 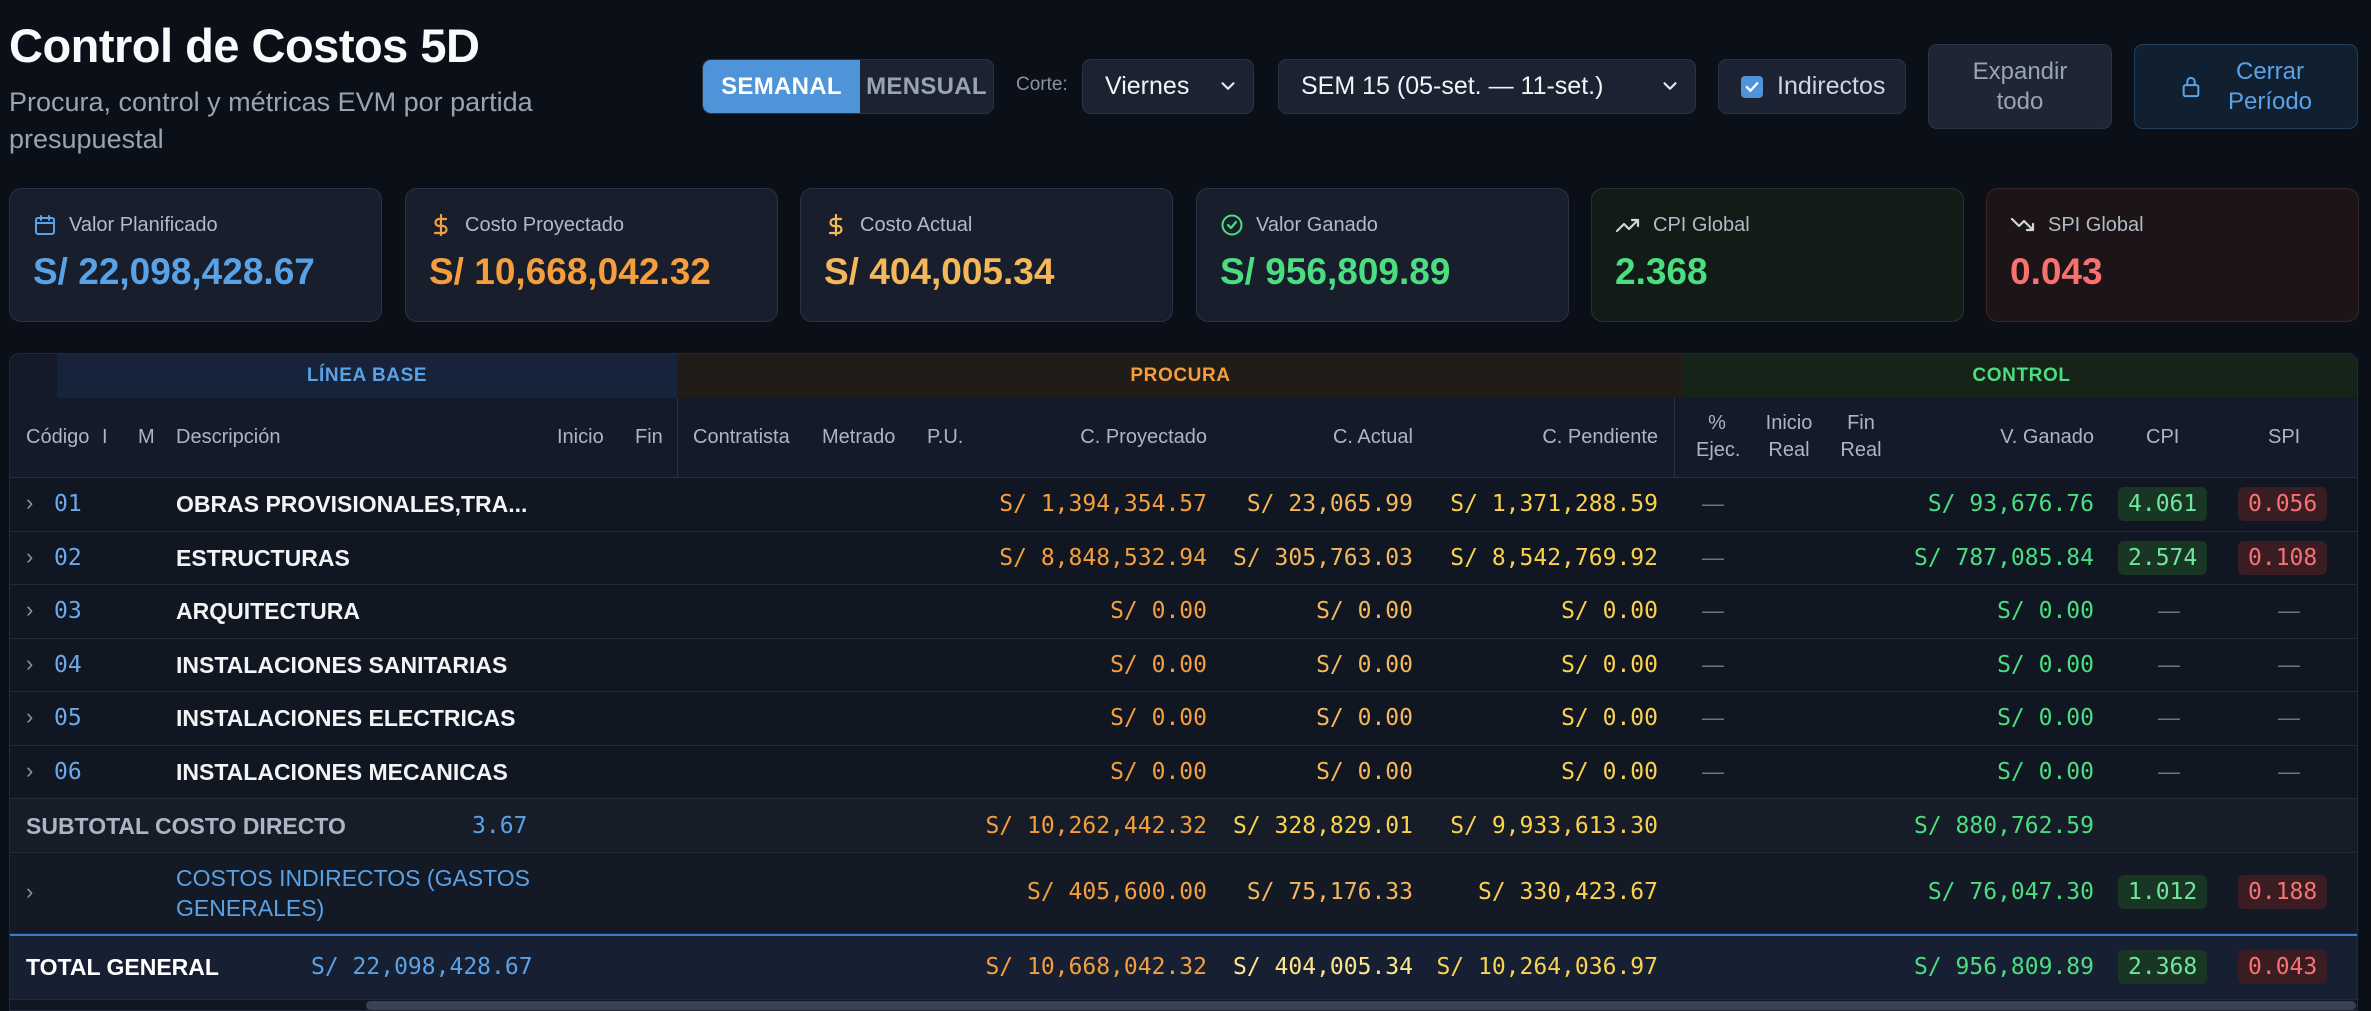 What do you see at coordinates (1329, 504) in the screenshot?
I see `row-c-actual: S/ 23,065.99` at bounding box center [1329, 504].